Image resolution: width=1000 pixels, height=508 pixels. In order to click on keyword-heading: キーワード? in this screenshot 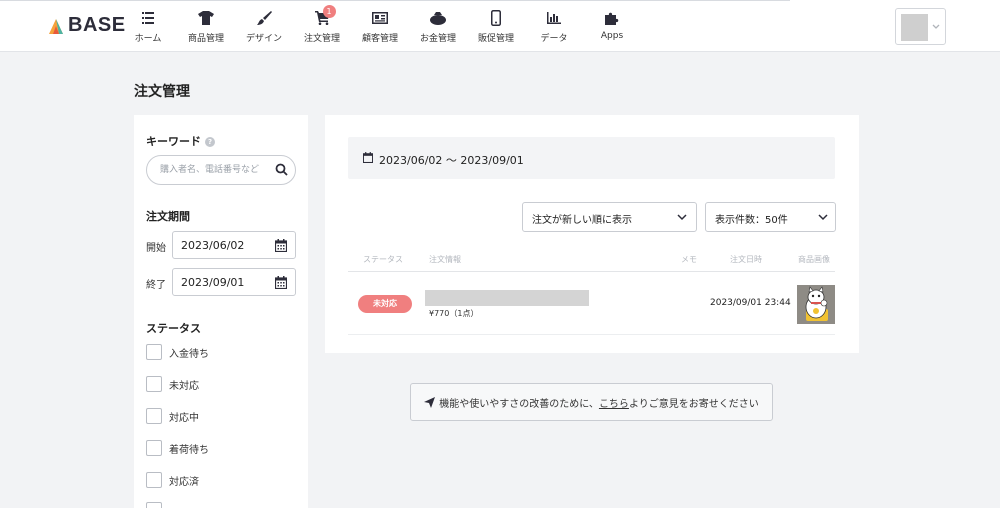, I will do `click(180, 141)`.